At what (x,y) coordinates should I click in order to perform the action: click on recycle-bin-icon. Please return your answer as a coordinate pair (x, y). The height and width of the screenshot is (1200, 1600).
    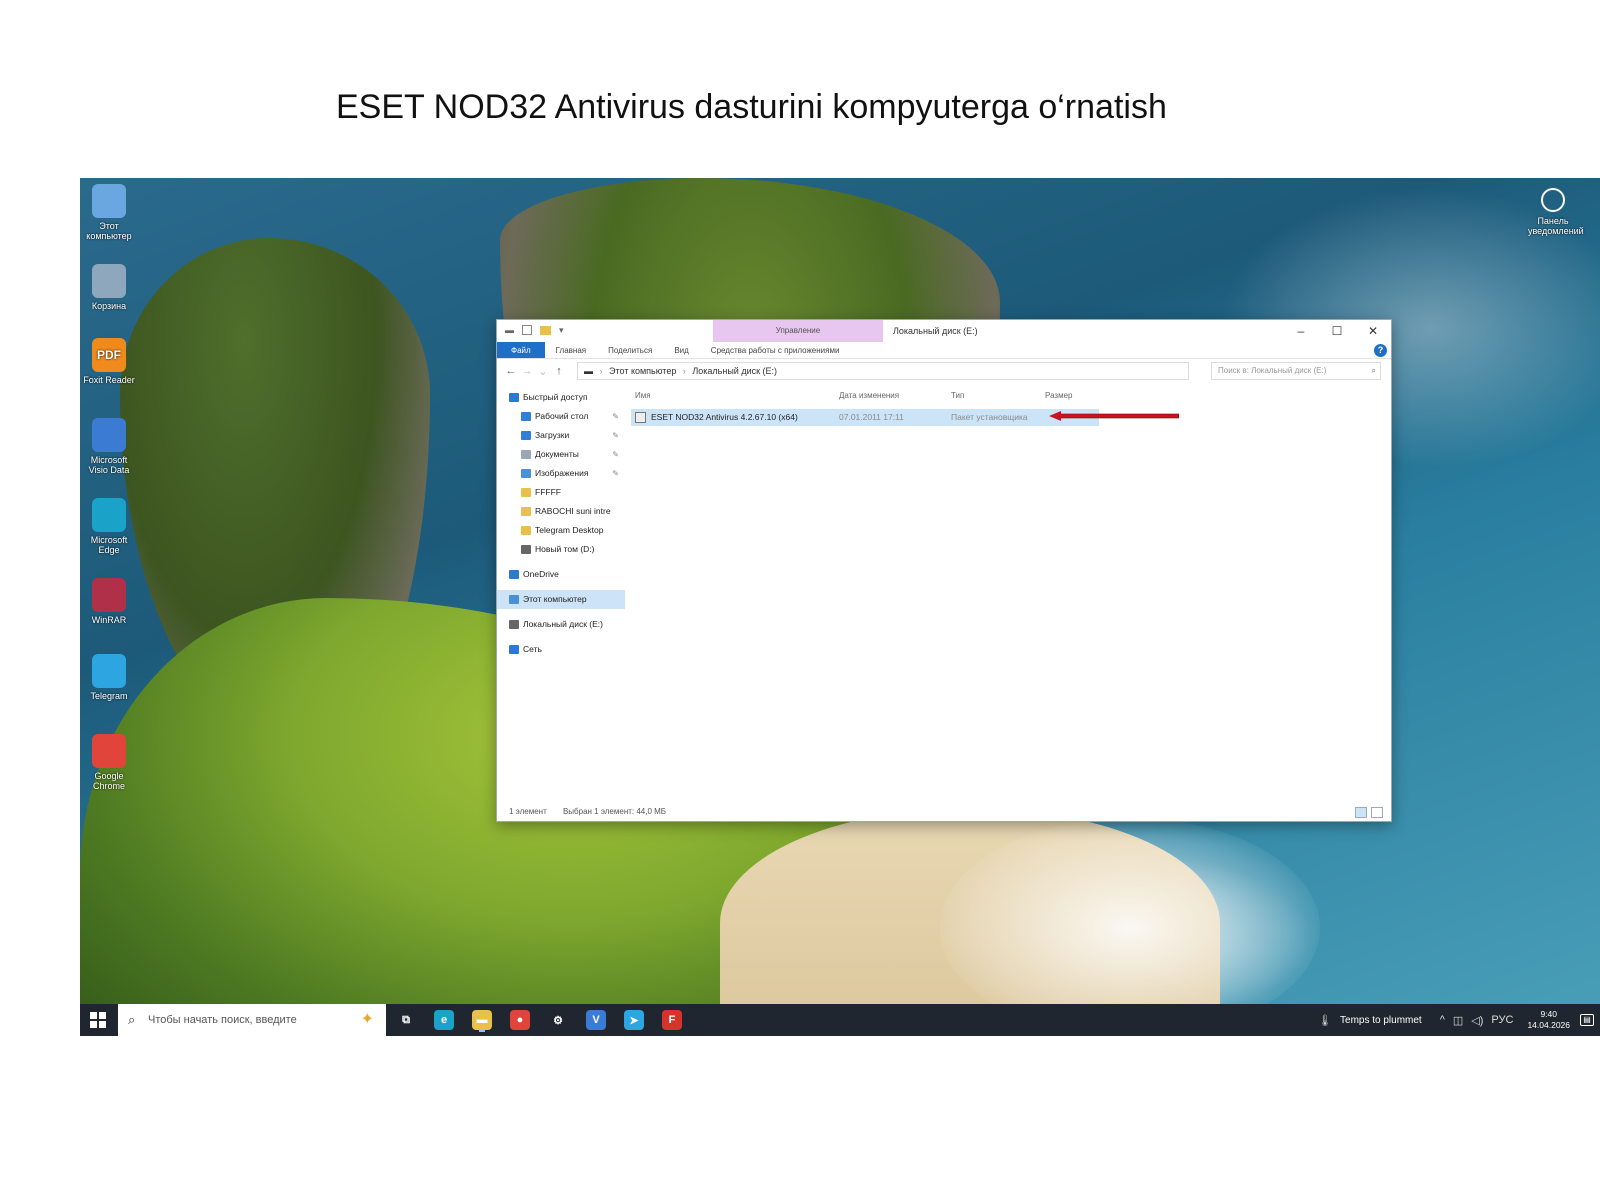
    Looking at the image, I should click on (109, 281).